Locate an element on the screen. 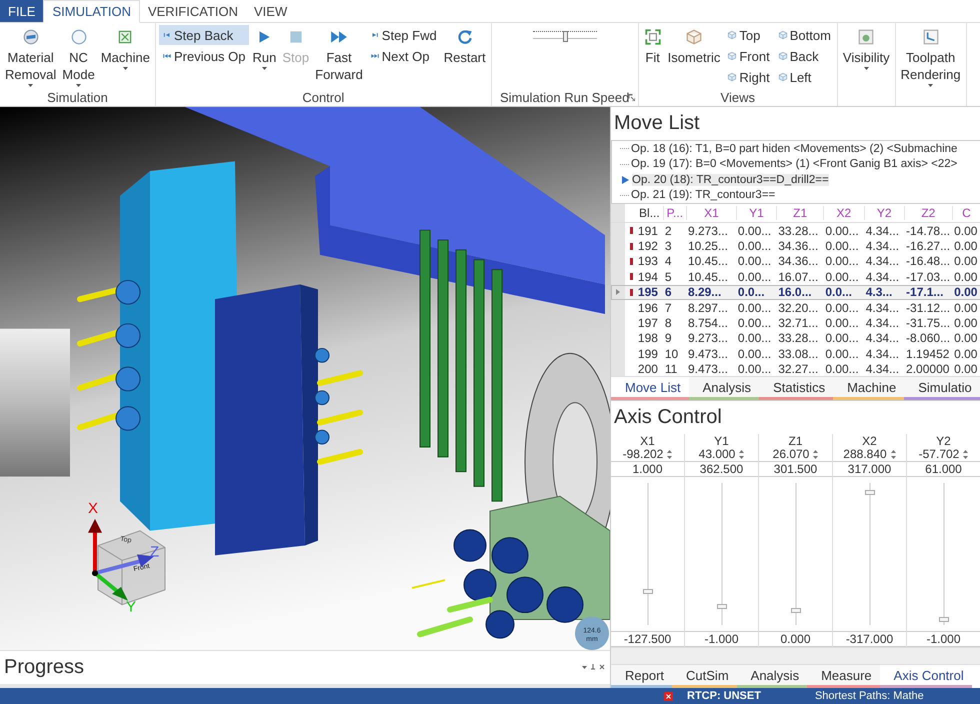 The height and width of the screenshot is (704, 980). ribbon-button: Machine is located at coordinates (125, 48).